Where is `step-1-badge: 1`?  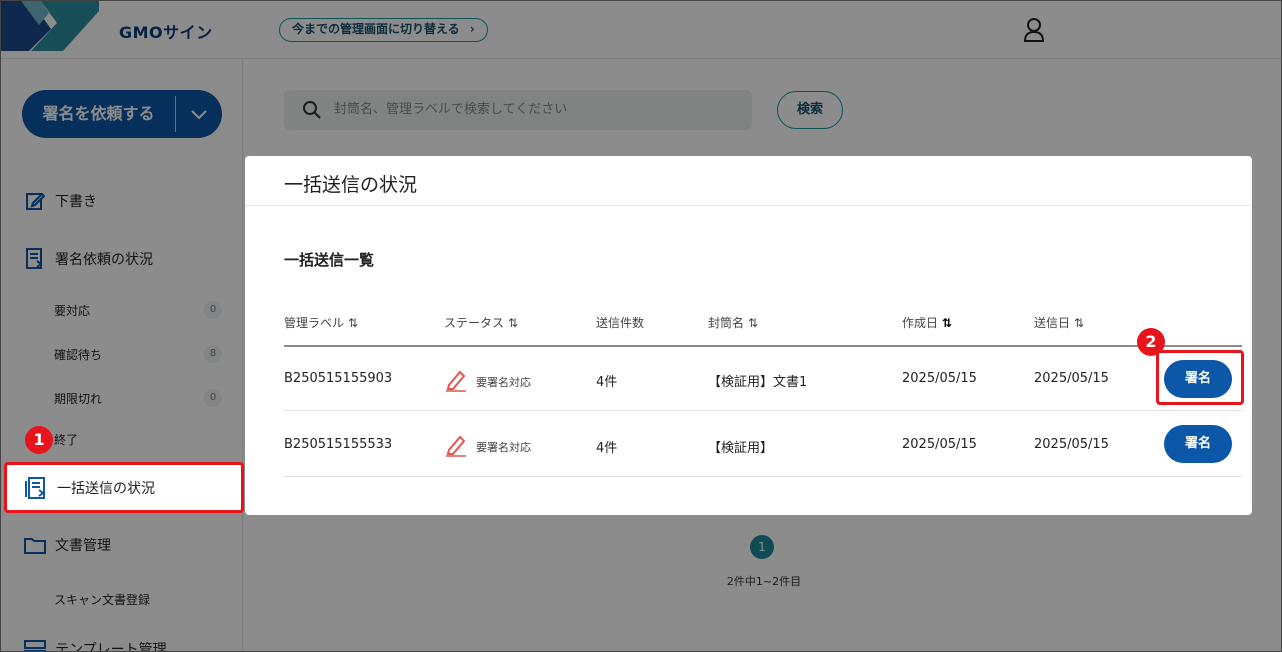 step-1-badge: 1 is located at coordinates (39, 440).